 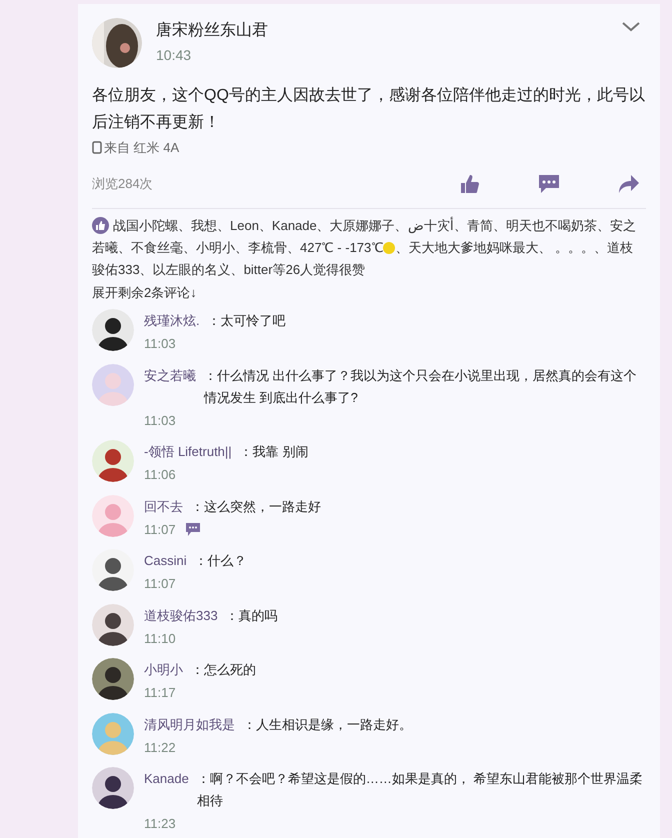 I want to click on commenter-name: -领悟 Lifetruth||, so click(x=188, y=452).